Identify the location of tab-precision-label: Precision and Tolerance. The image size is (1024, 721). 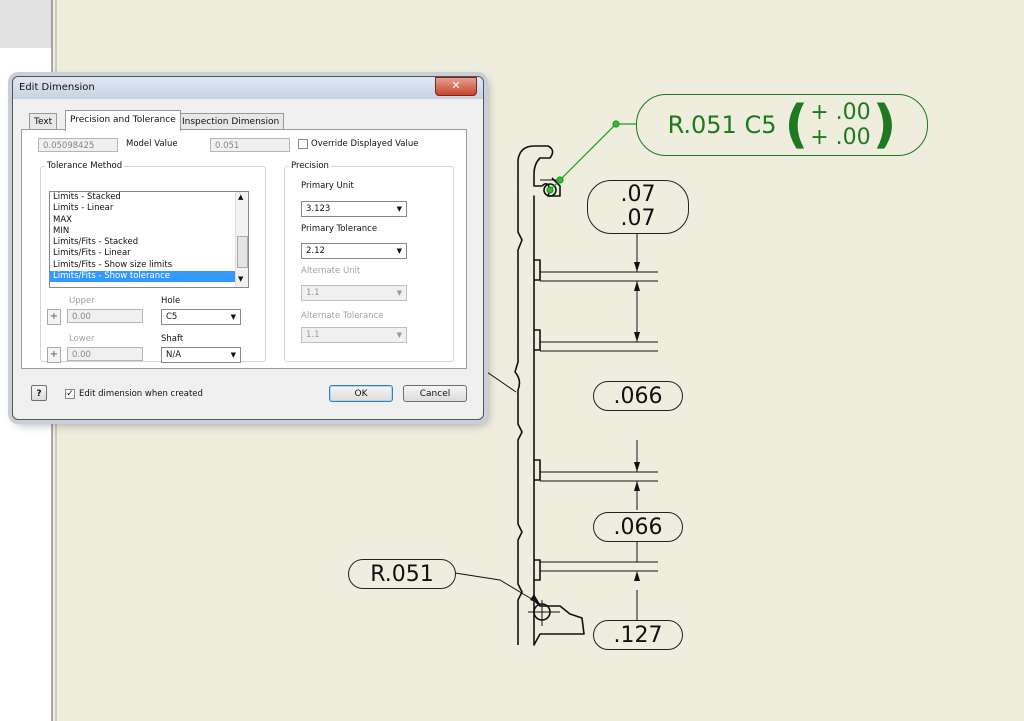
(123, 120).